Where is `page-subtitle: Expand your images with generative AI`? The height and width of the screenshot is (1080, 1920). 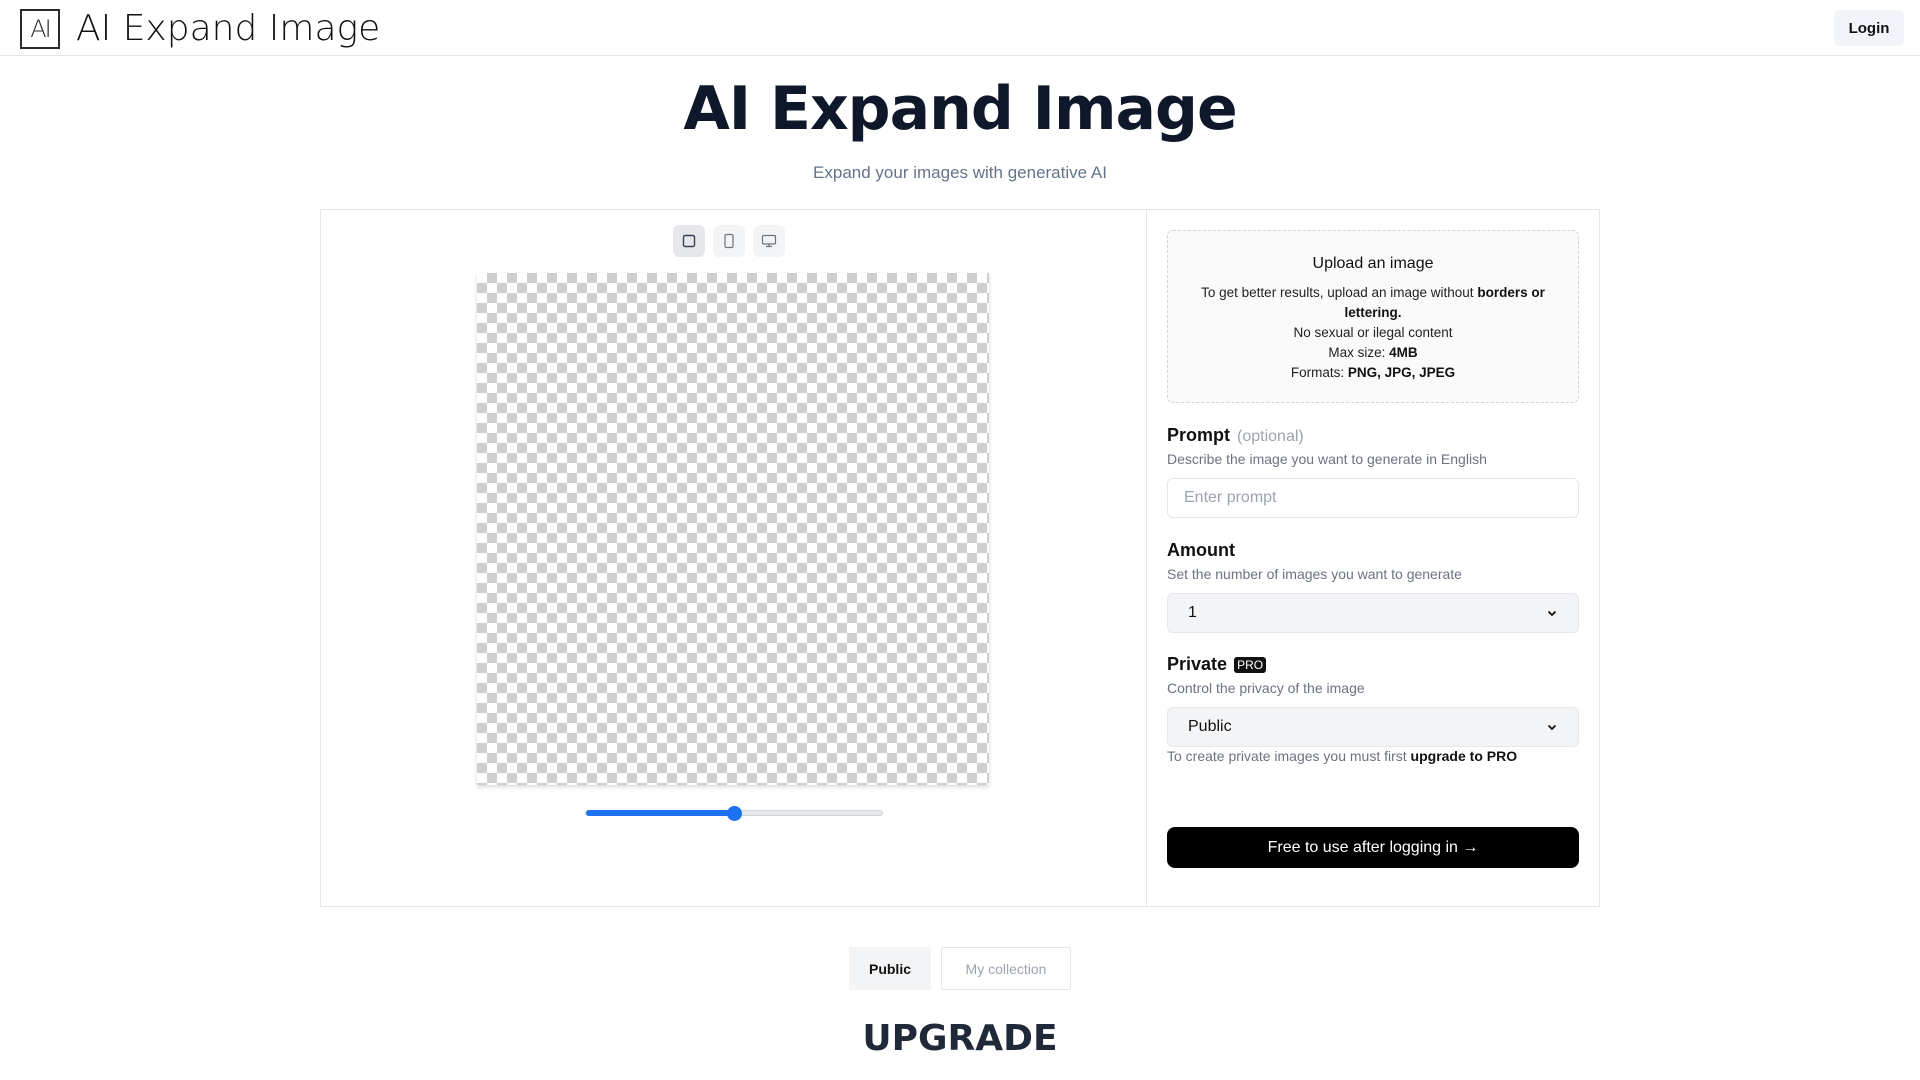 page-subtitle: Expand your images with generative AI is located at coordinates (960, 172).